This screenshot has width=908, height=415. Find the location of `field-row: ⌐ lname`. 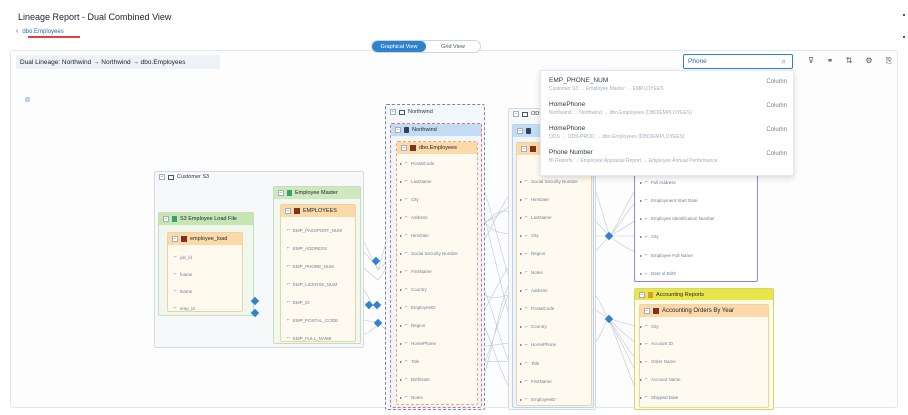

field-row: ⌐ lname is located at coordinates (183, 291).